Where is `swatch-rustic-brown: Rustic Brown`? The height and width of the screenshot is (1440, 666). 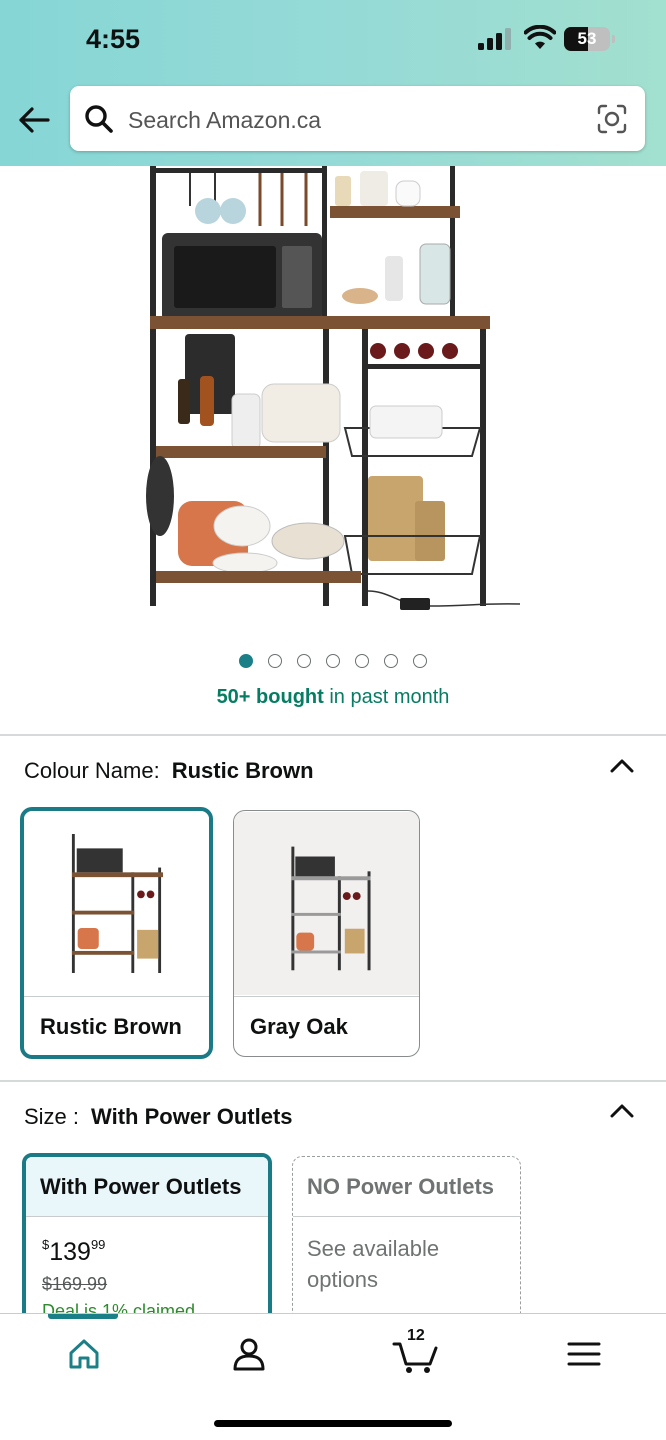 swatch-rustic-brown: Rustic Brown is located at coordinates (116, 933).